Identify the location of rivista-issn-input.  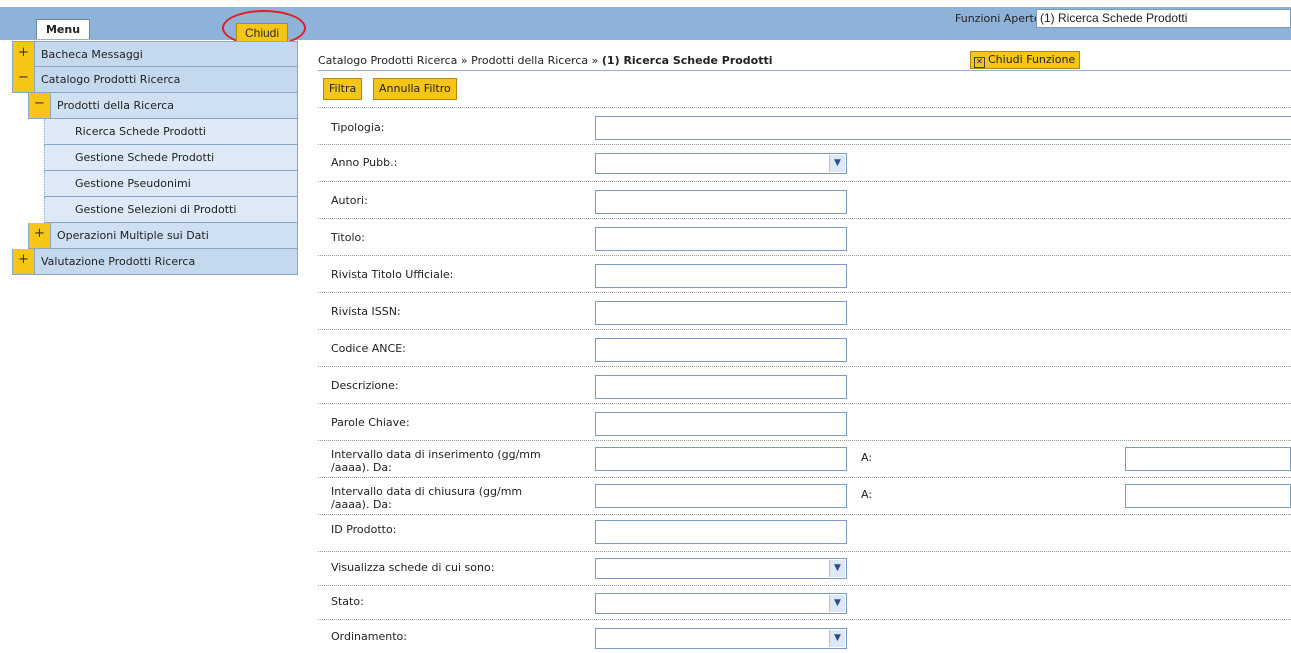
(721, 313).